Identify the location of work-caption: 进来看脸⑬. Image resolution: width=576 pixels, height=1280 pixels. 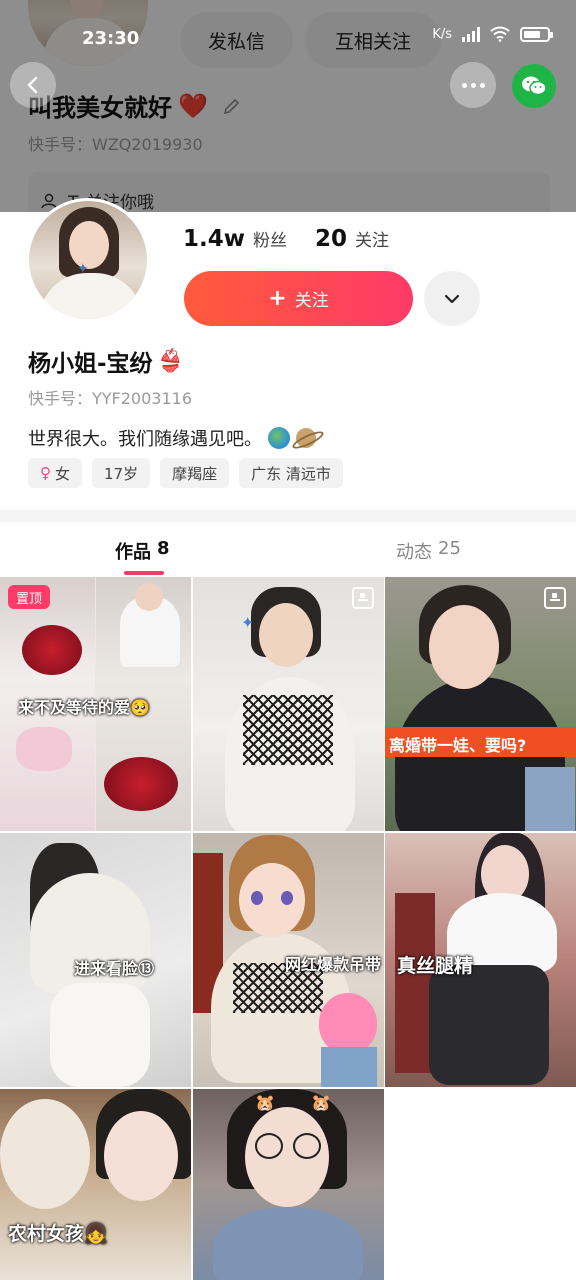
(114, 968).